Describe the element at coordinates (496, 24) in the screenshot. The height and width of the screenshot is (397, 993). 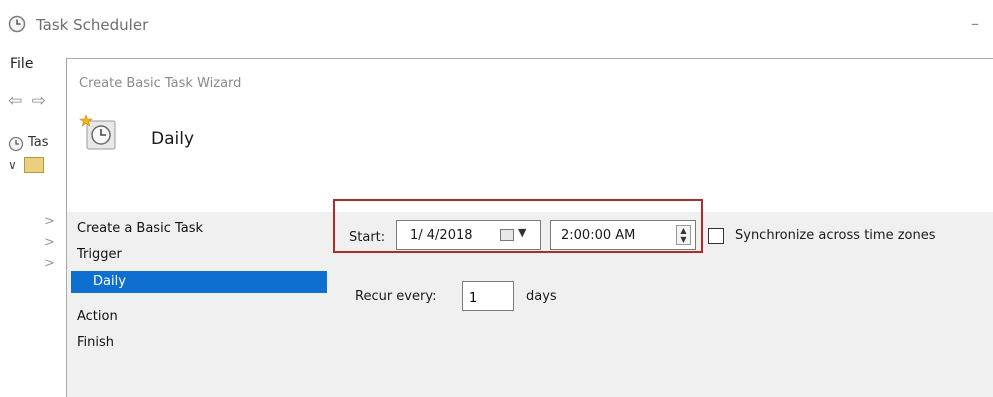
I see `app-title-bar: Task Scheduler –` at that location.